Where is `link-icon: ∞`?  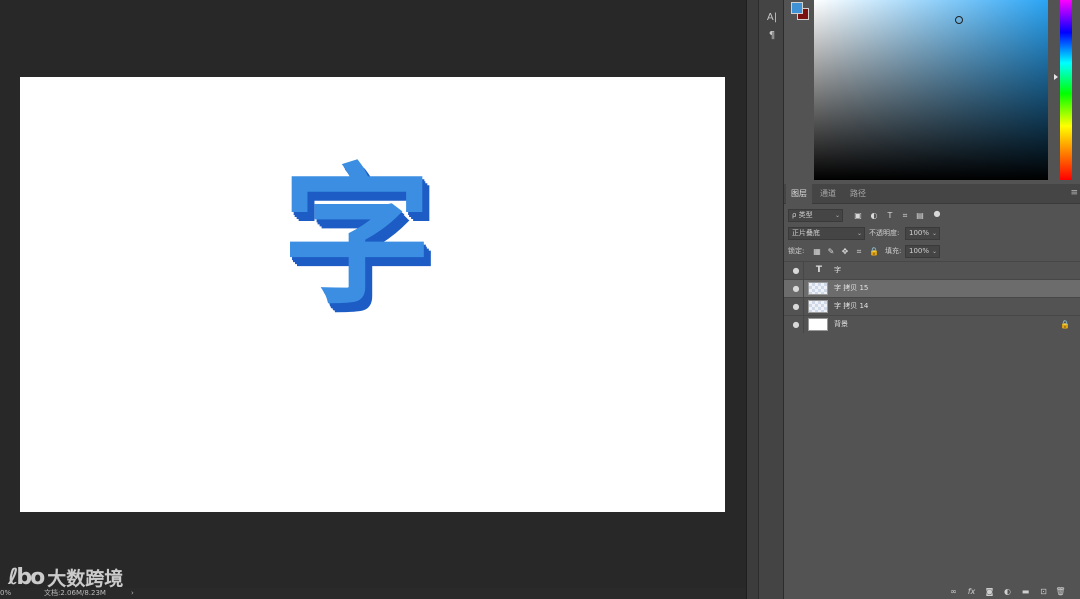 link-icon: ∞ is located at coordinates (953, 591).